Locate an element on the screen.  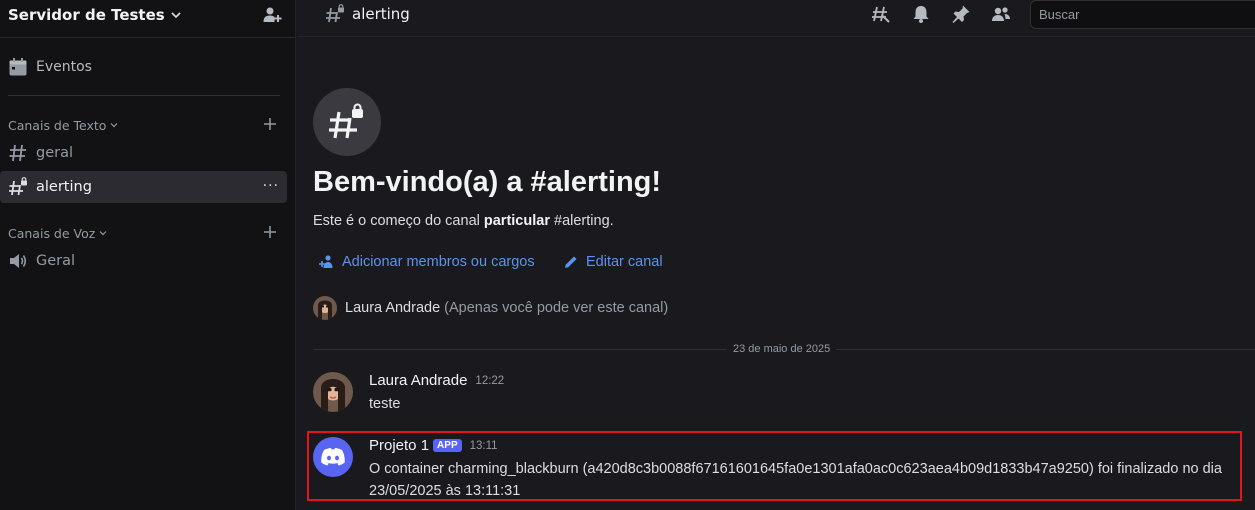
server-name: Servidor de Testes is located at coordinates (86, 15).